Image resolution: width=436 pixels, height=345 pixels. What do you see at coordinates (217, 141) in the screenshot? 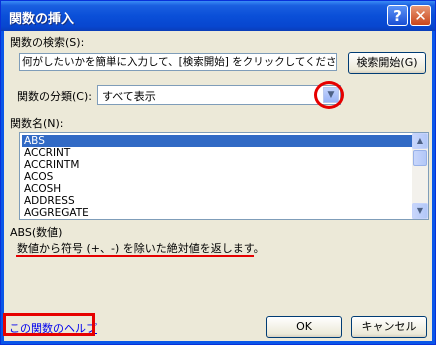
I see `list-item: ABS` at bounding box center [217, 141].